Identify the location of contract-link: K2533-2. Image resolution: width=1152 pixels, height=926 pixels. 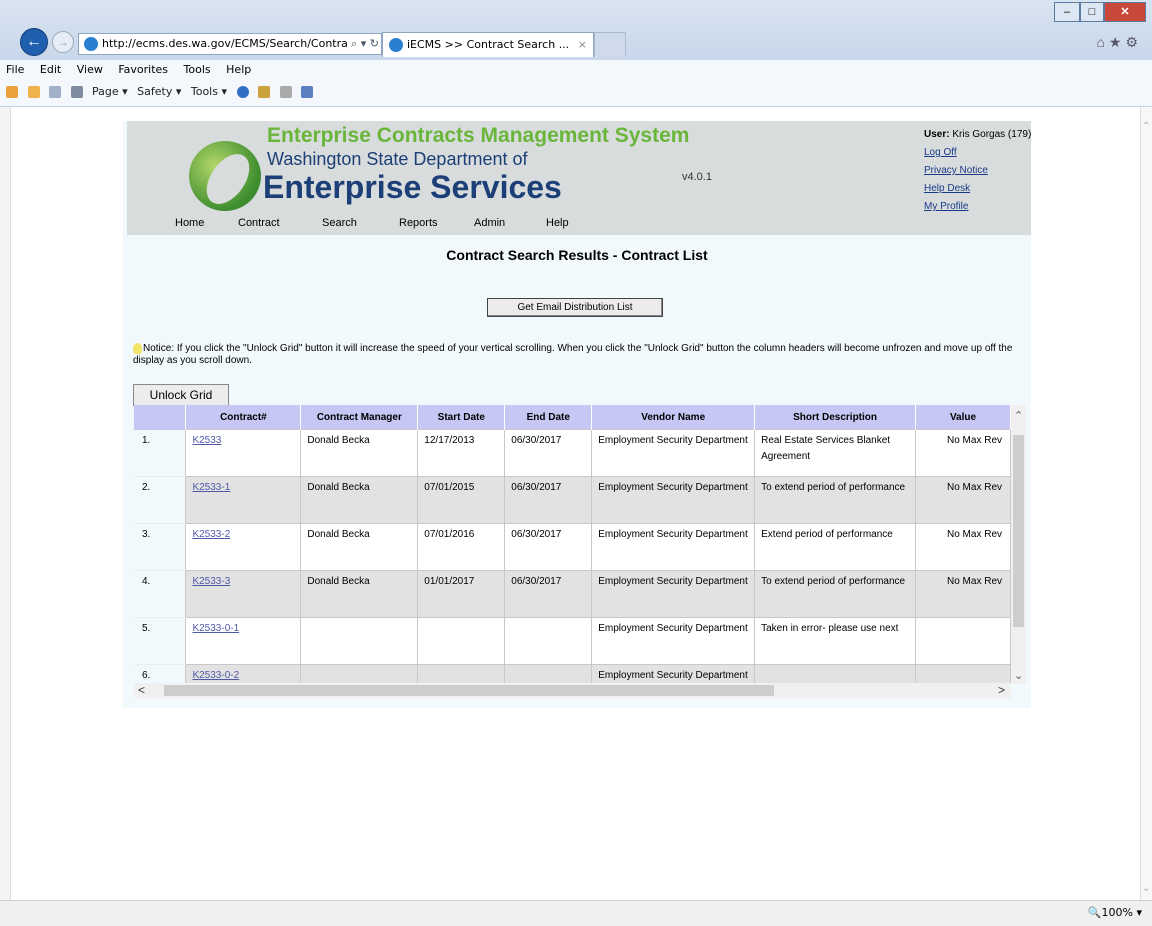
(211, 534).